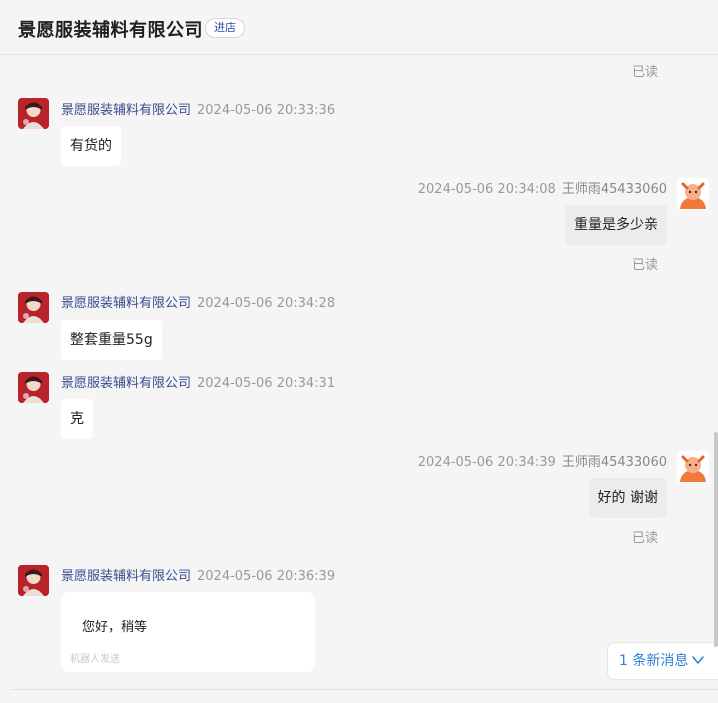 This screenshot has width=718, height=703. I want to click on enter-shop-button: 进店, so click(225, 28).